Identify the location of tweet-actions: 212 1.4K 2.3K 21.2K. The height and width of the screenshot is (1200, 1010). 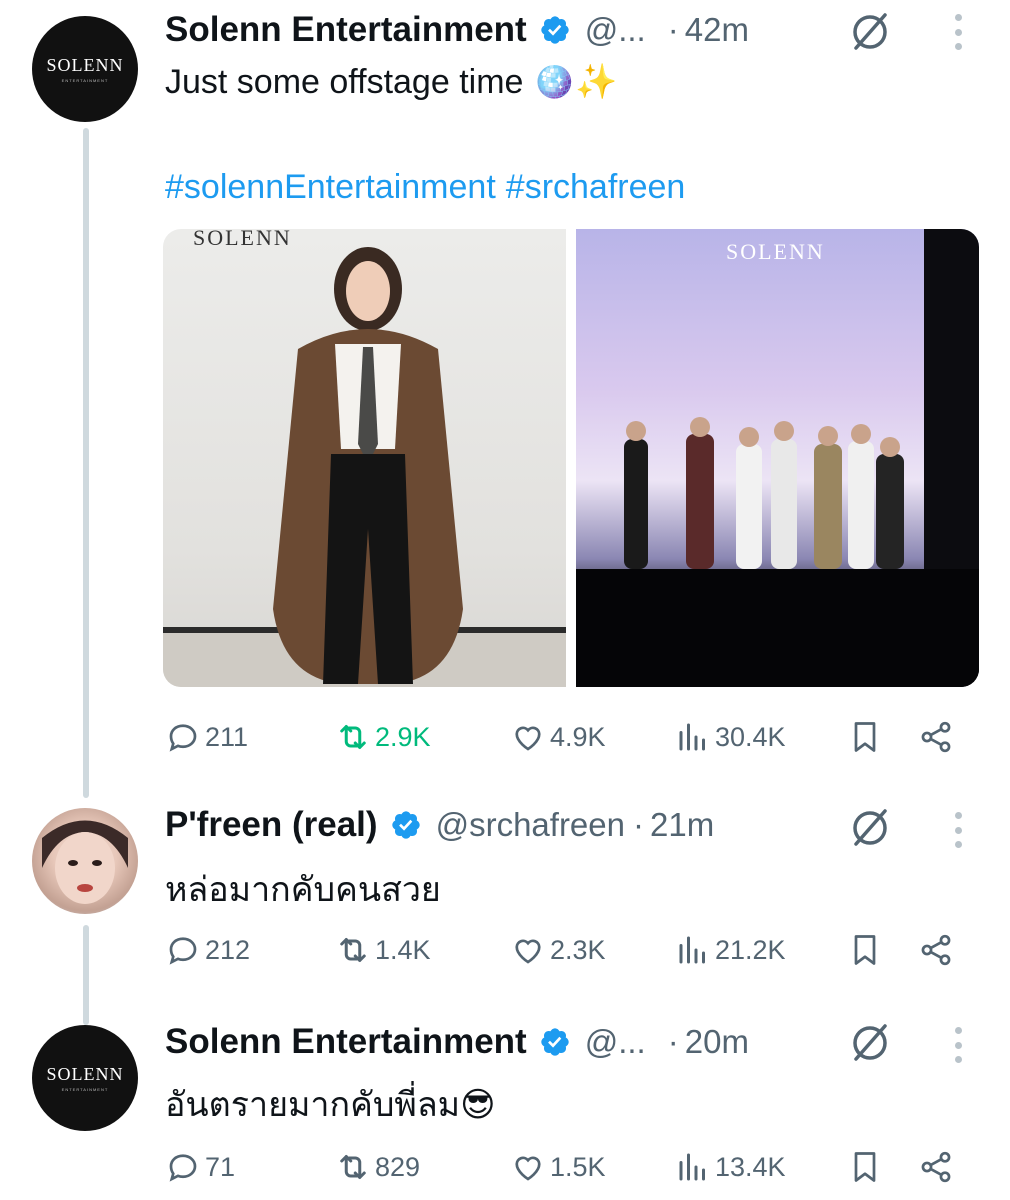
(562, 950).